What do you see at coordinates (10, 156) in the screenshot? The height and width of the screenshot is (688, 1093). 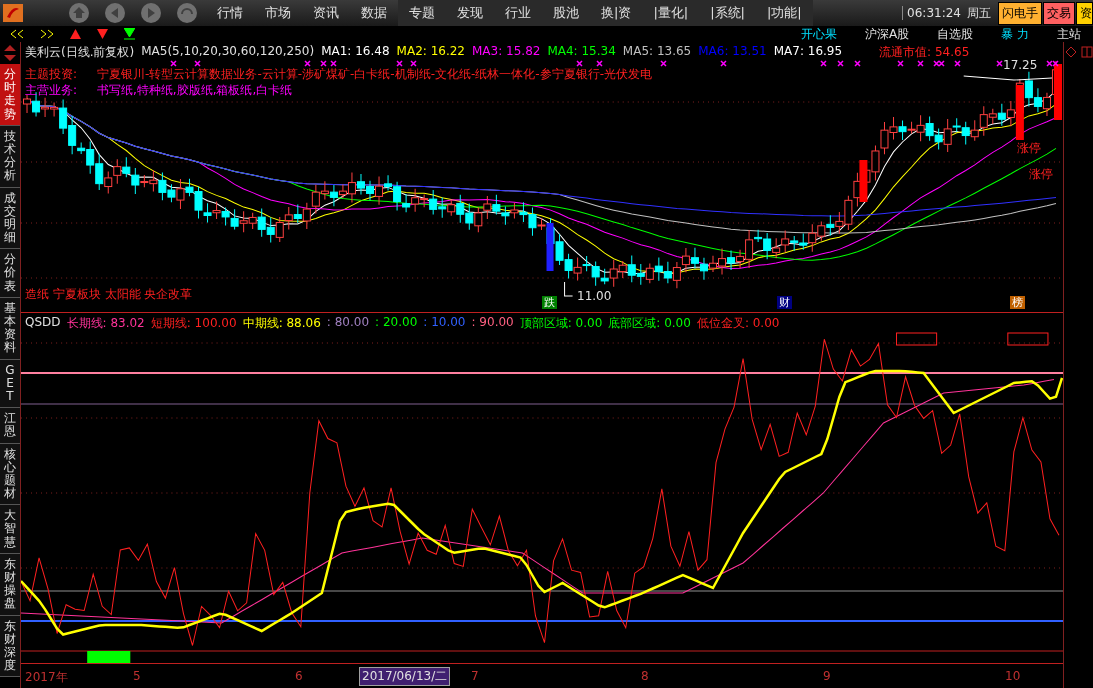 I see `sidebar-tab: 技术分析` at bounding box center [10, 156].